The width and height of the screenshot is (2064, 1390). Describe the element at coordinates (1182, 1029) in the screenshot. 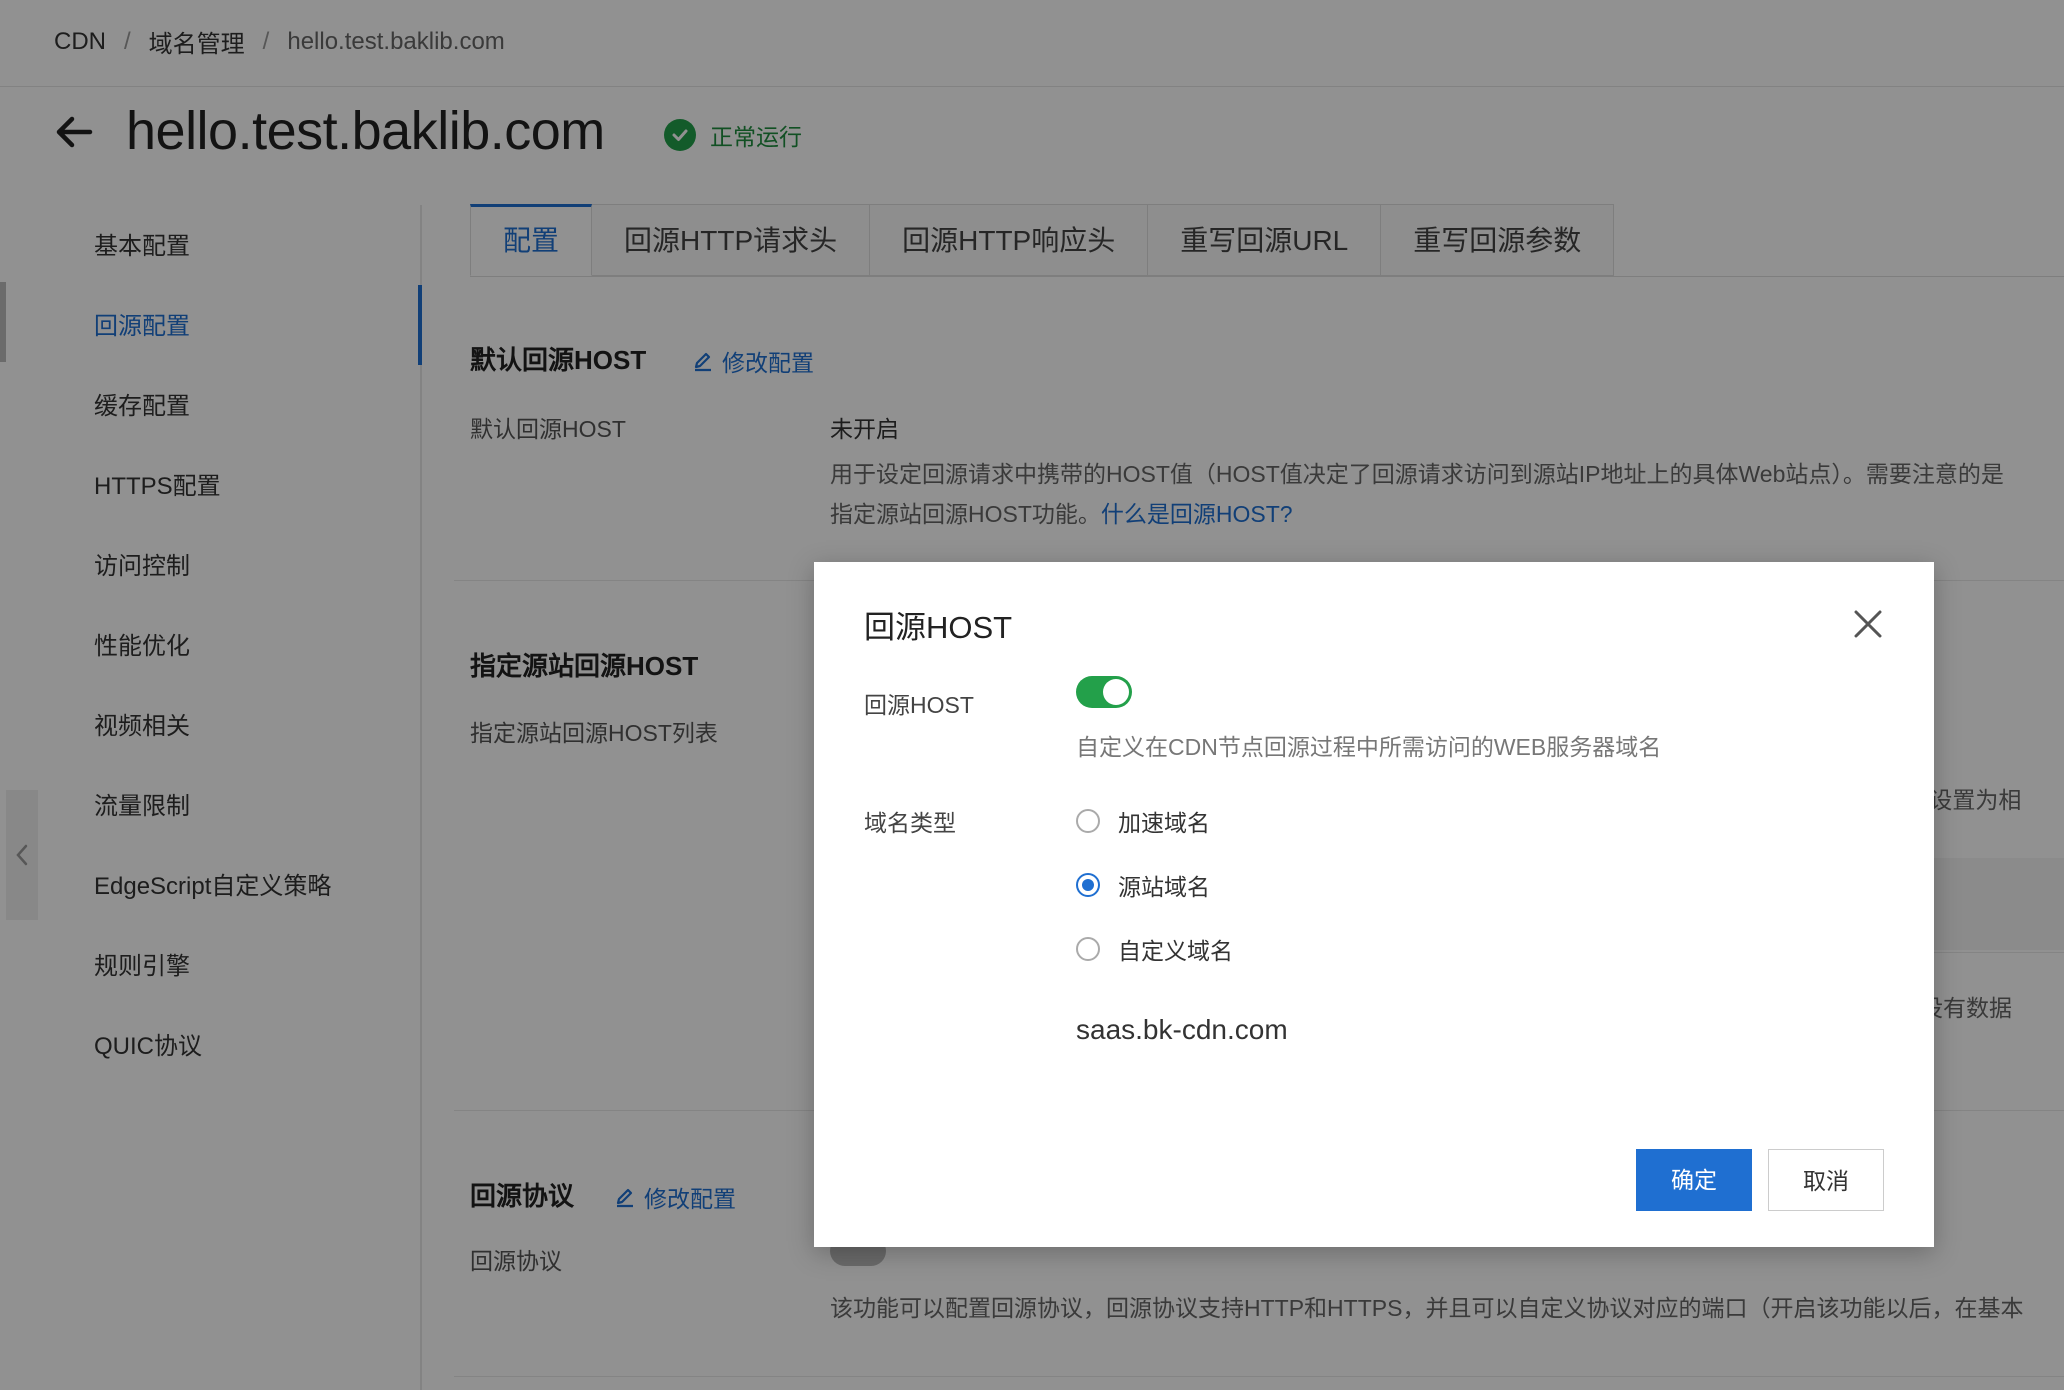

I see `origin-domain-value: saas.bk-cdn.com` at that location.